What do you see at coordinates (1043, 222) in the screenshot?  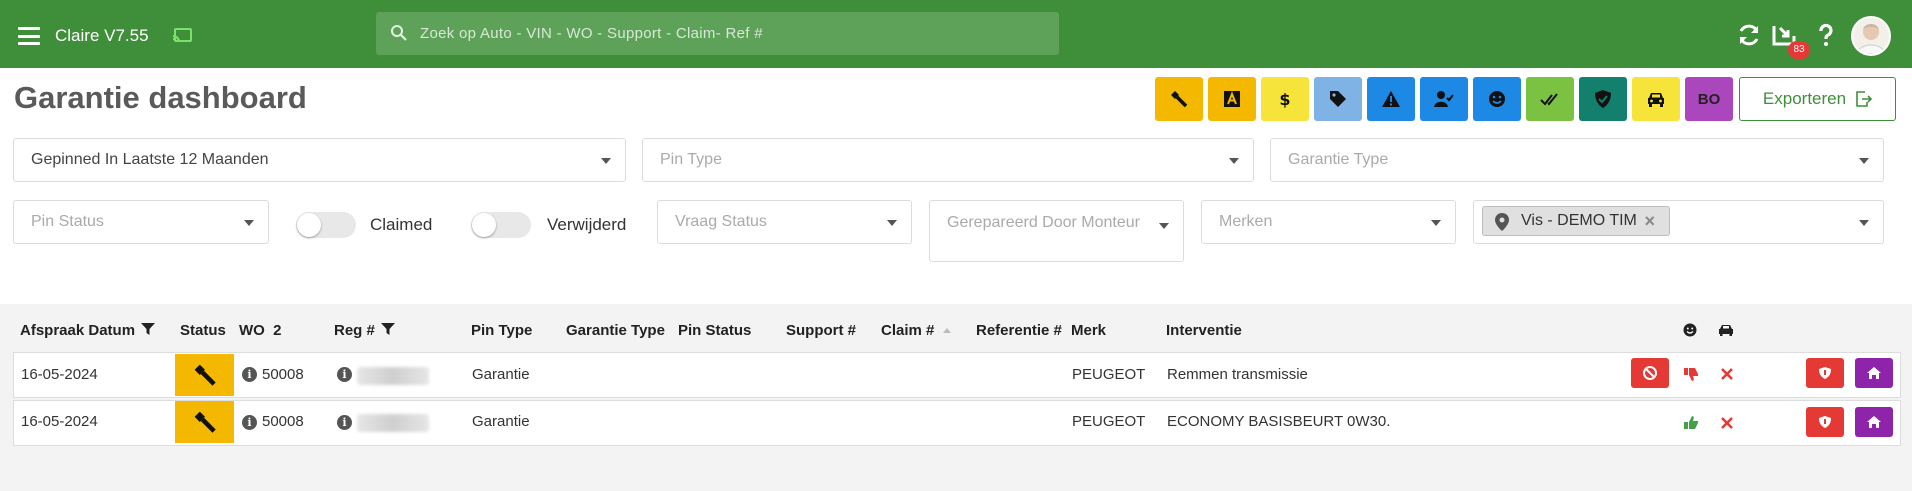 I see `gerepareerd-door-placeholder: Gerepareerd Door Monteur` at bounding box center [1043, 222].